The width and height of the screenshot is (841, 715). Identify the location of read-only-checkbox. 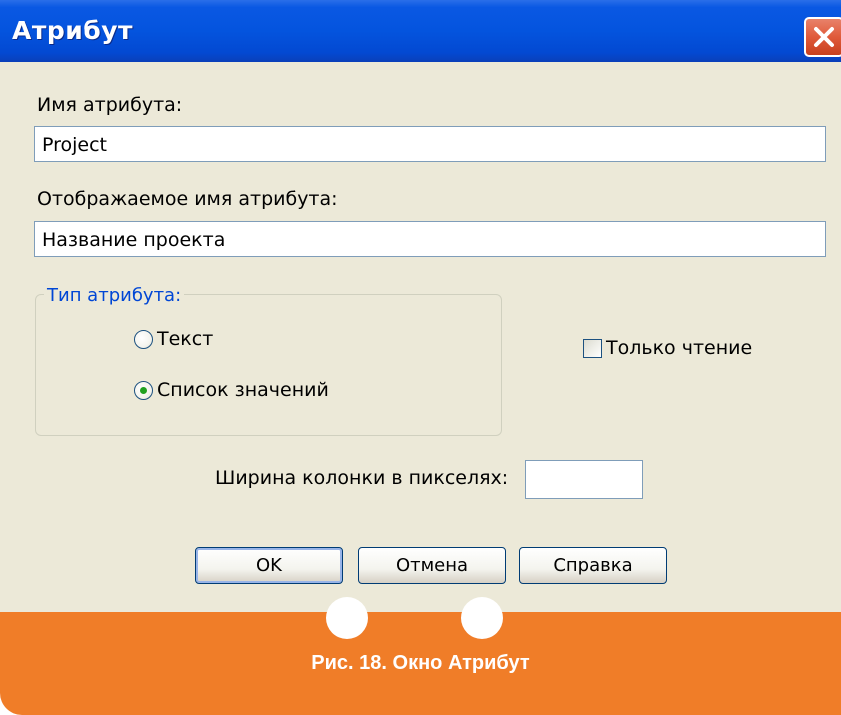
(592, 348).